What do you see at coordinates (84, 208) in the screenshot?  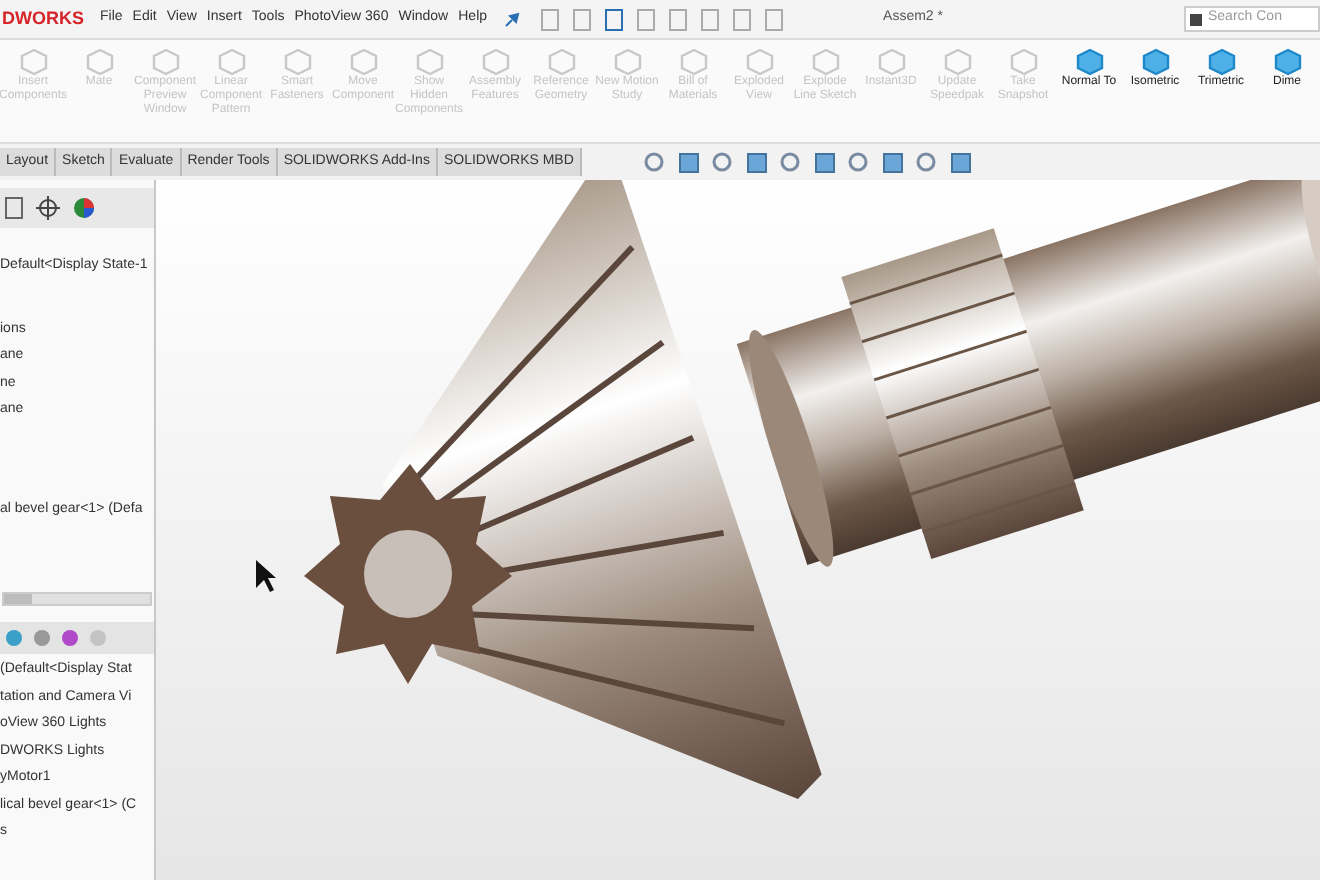 I see `color-wheel-icon` at bounding box center [84, 208].